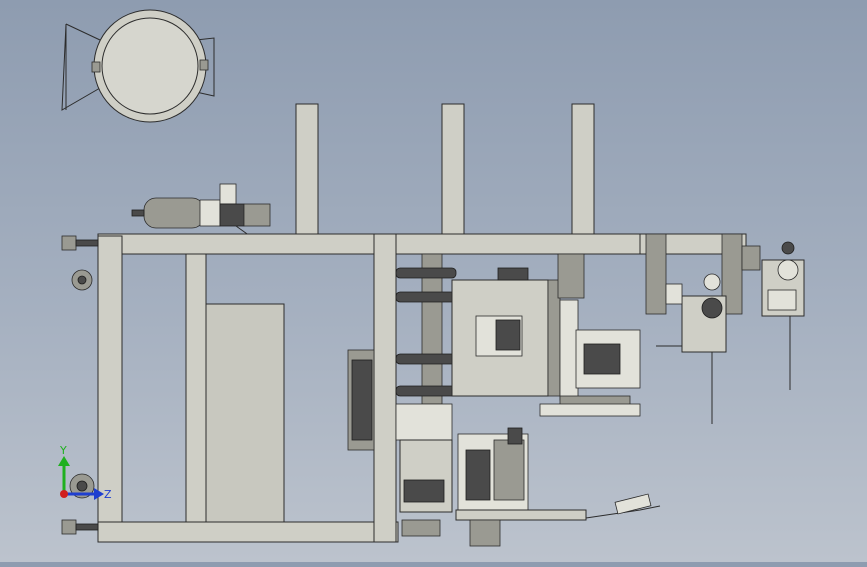  Describe the element at coordinates (138, 66) in the screenshot. I see `round-tank` at that location.